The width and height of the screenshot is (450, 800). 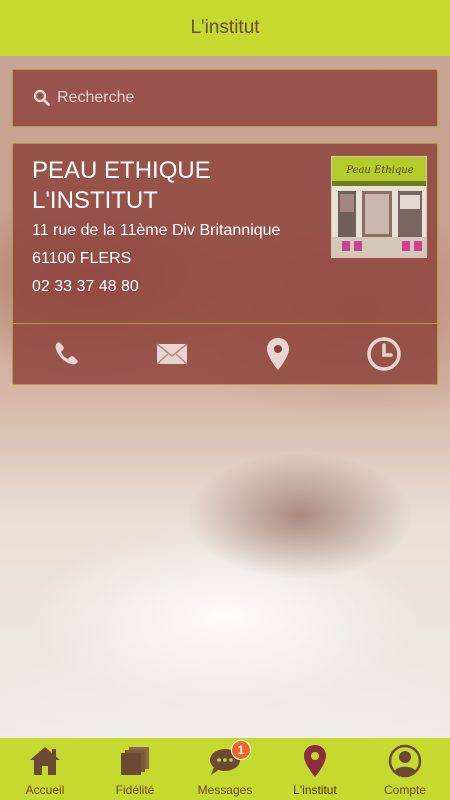 What do you see at coordinates (225, 790) in the screenshot?
I see `tab-label: Messages` at bounding box center [225, 790].